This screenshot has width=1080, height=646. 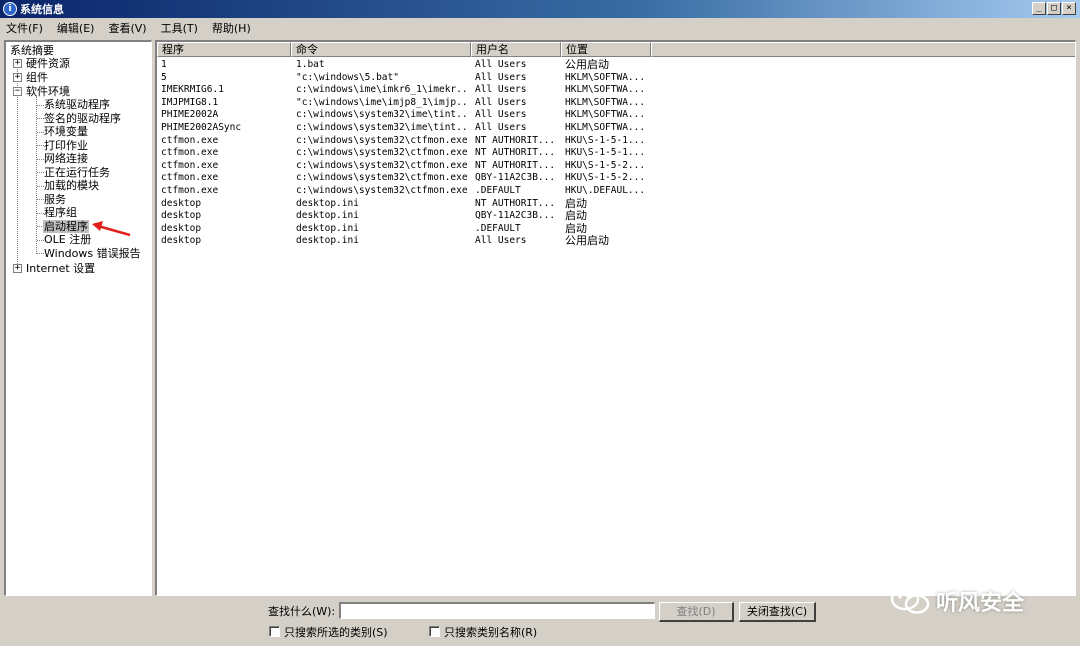 What do you see at coordinates (17, 63) in the screenshot?
I see `expand-hardware-icon: +` at bounding box center [17, 63].